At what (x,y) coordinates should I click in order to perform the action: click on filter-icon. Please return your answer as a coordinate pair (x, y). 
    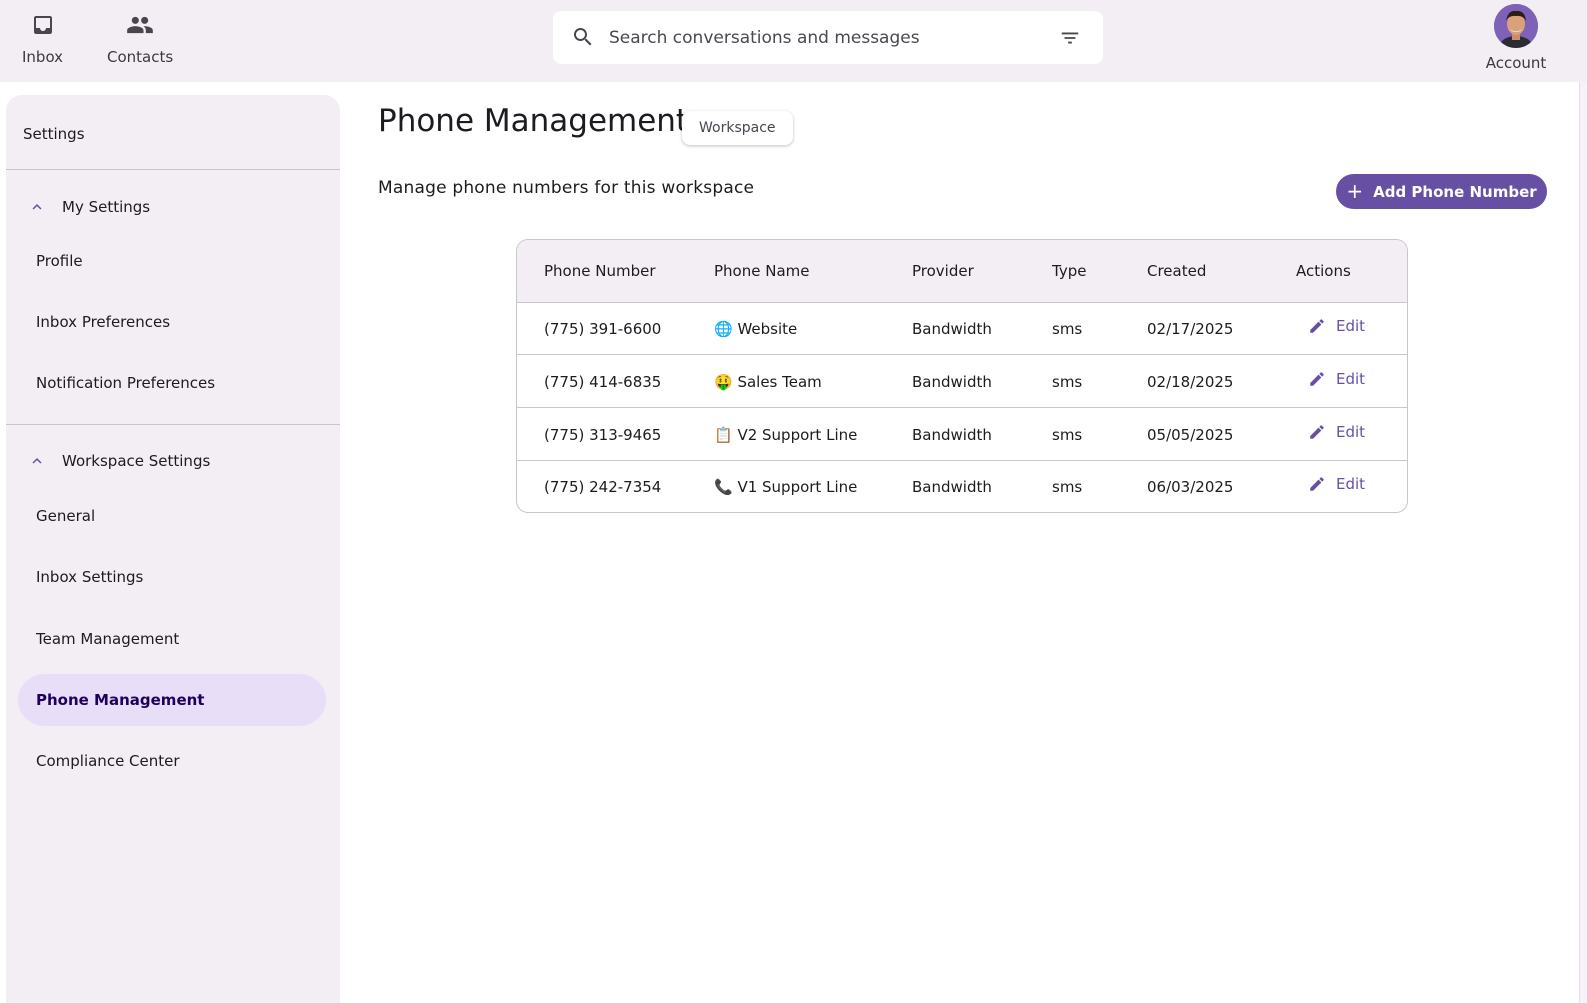
    Looking at the image, I should click on (1070, 40).